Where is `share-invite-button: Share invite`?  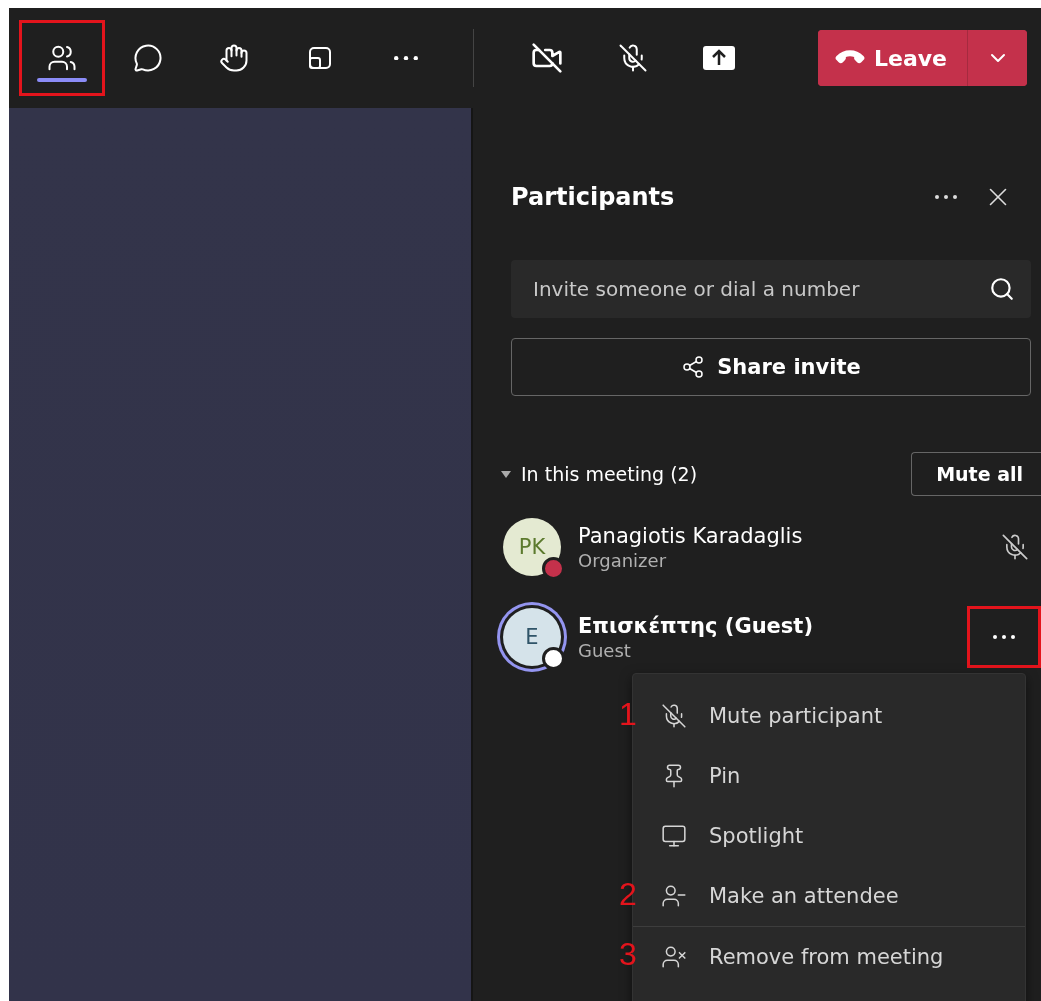
share-invite-button: Share invite is located at coordinates (771, 367).